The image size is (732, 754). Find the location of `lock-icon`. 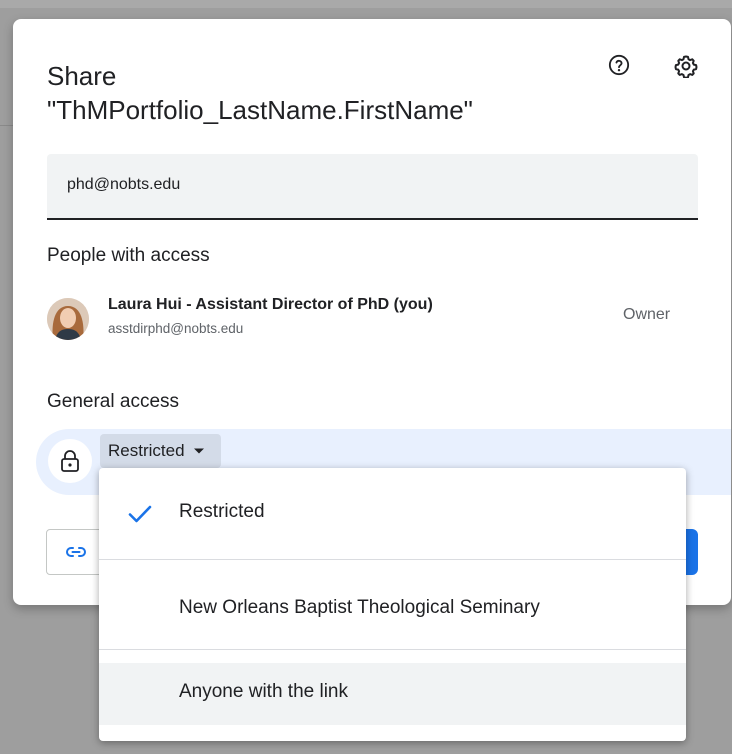

lock-icon is located at coordinates (70, 461).